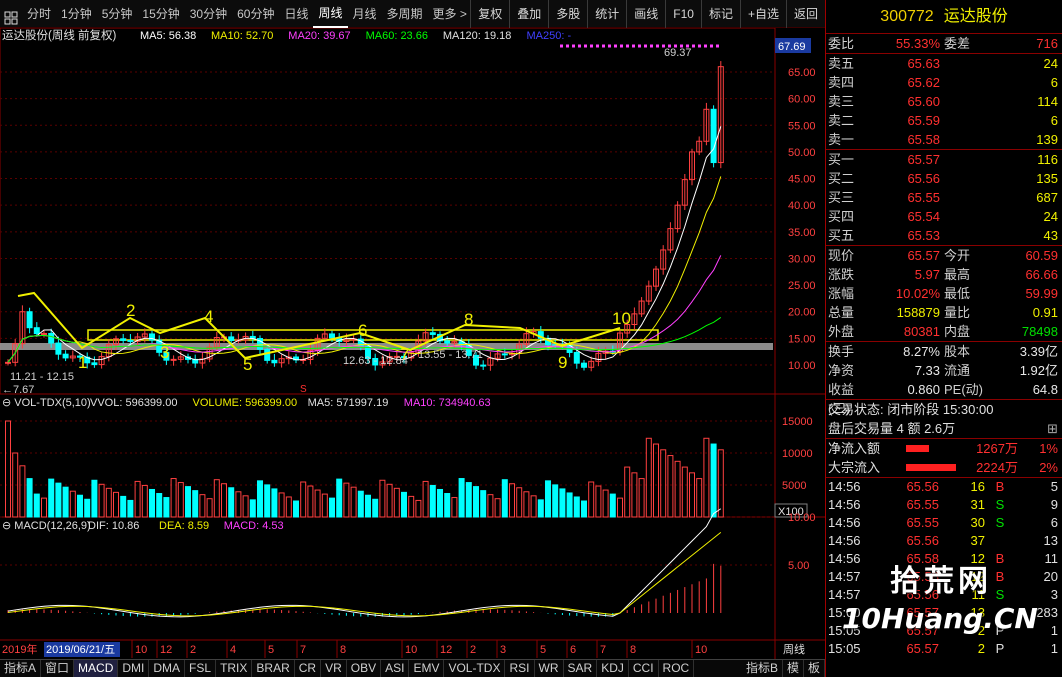 The height and width of the screenshot is (677, 1062). What do you see at coordinates (528, 14) in the screenshot?
I see `overlay-button: 叠加` at bounding box center [528, 14].